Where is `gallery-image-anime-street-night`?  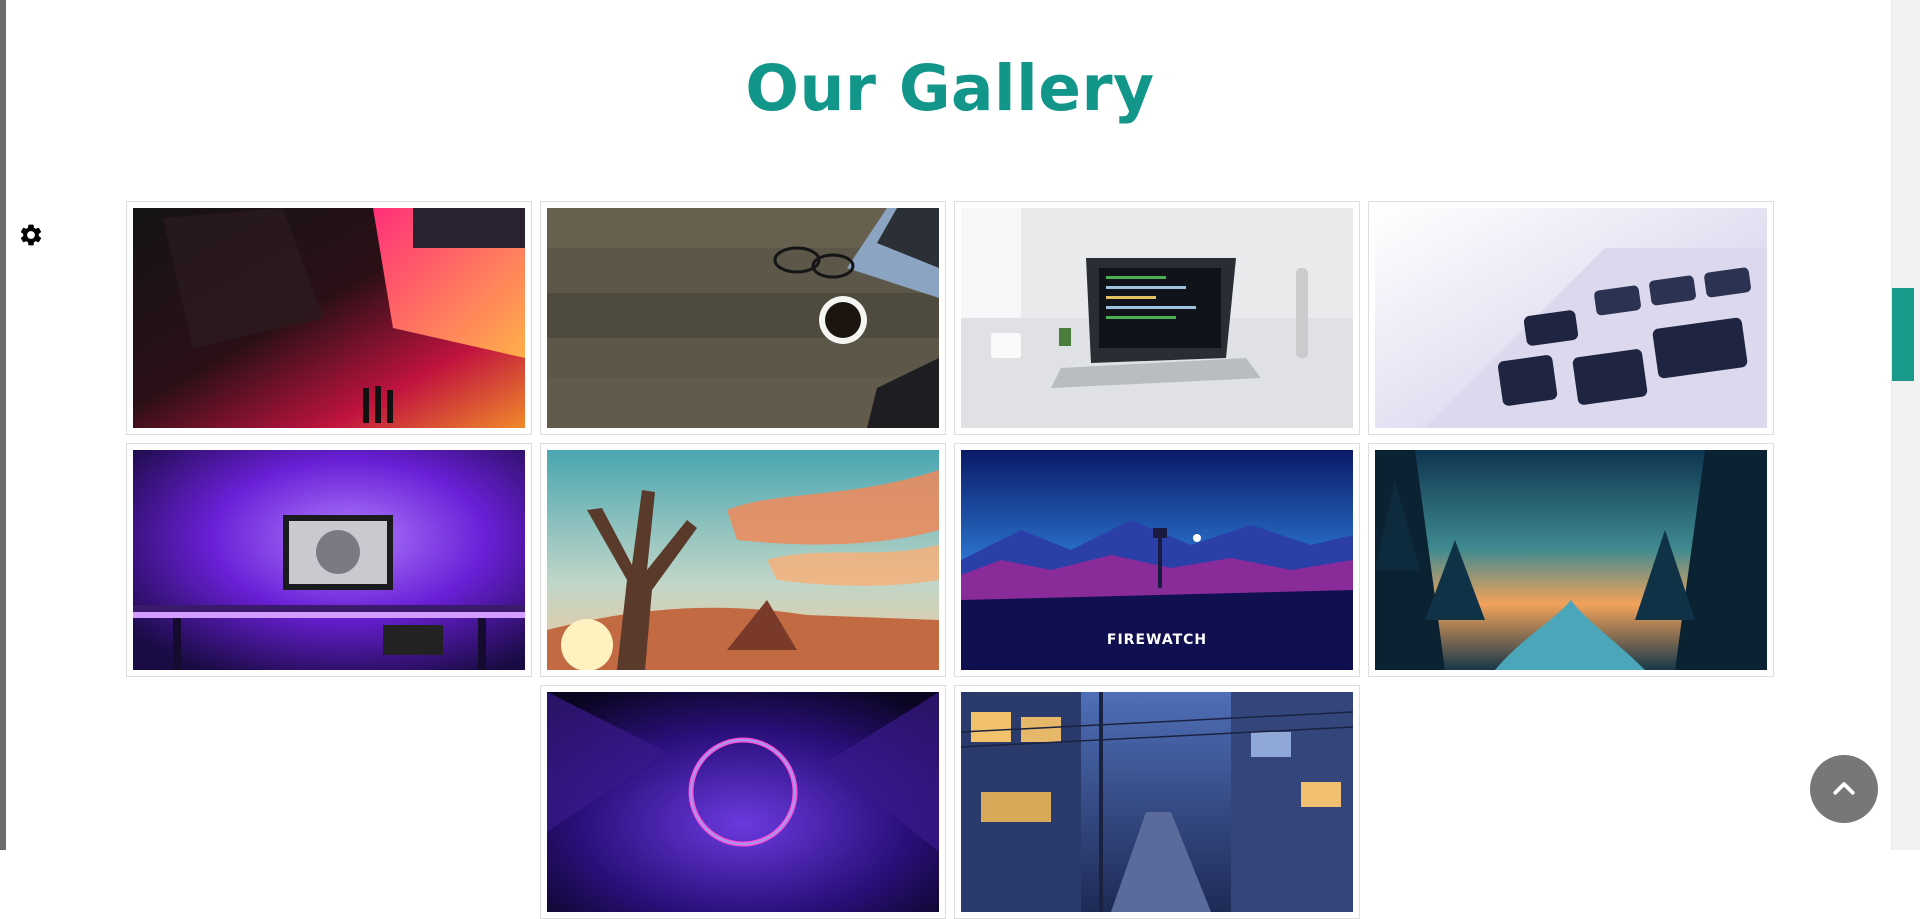
gallery-image-anime-street-night is located at coordinates (1157, 802).